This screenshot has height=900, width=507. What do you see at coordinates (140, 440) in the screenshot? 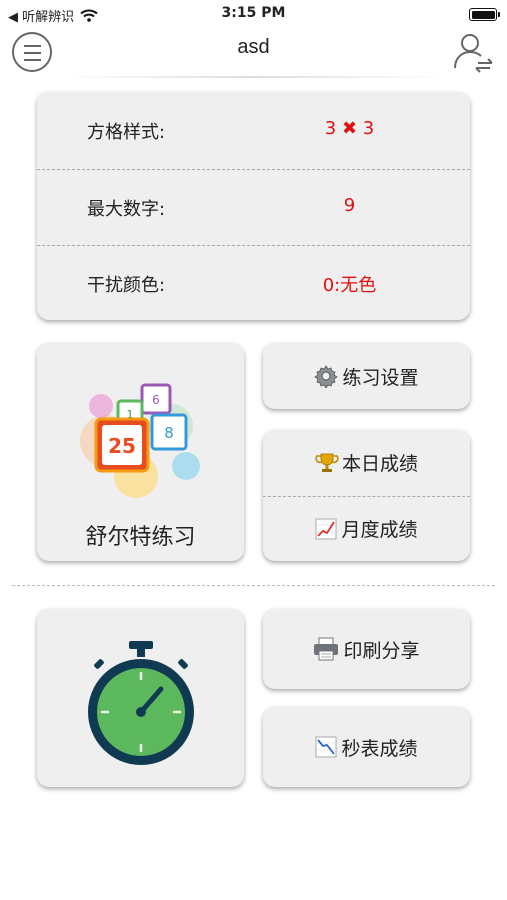
I see `number-tiles-icon: 6 1 8 25` at bounding box center [140, 440].